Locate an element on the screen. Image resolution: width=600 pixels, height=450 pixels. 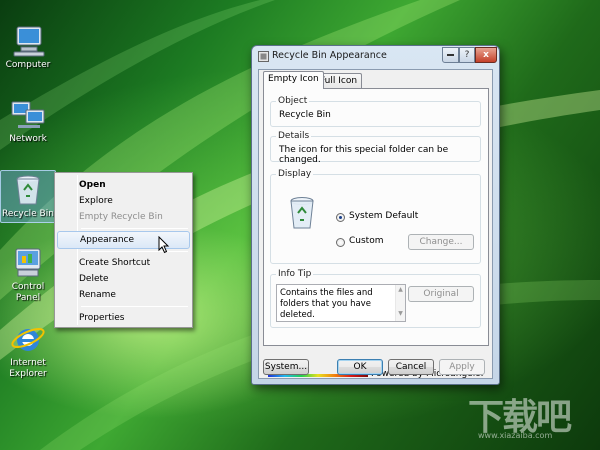
menu-item-properties: Properties is located at coordinates (123, 318).